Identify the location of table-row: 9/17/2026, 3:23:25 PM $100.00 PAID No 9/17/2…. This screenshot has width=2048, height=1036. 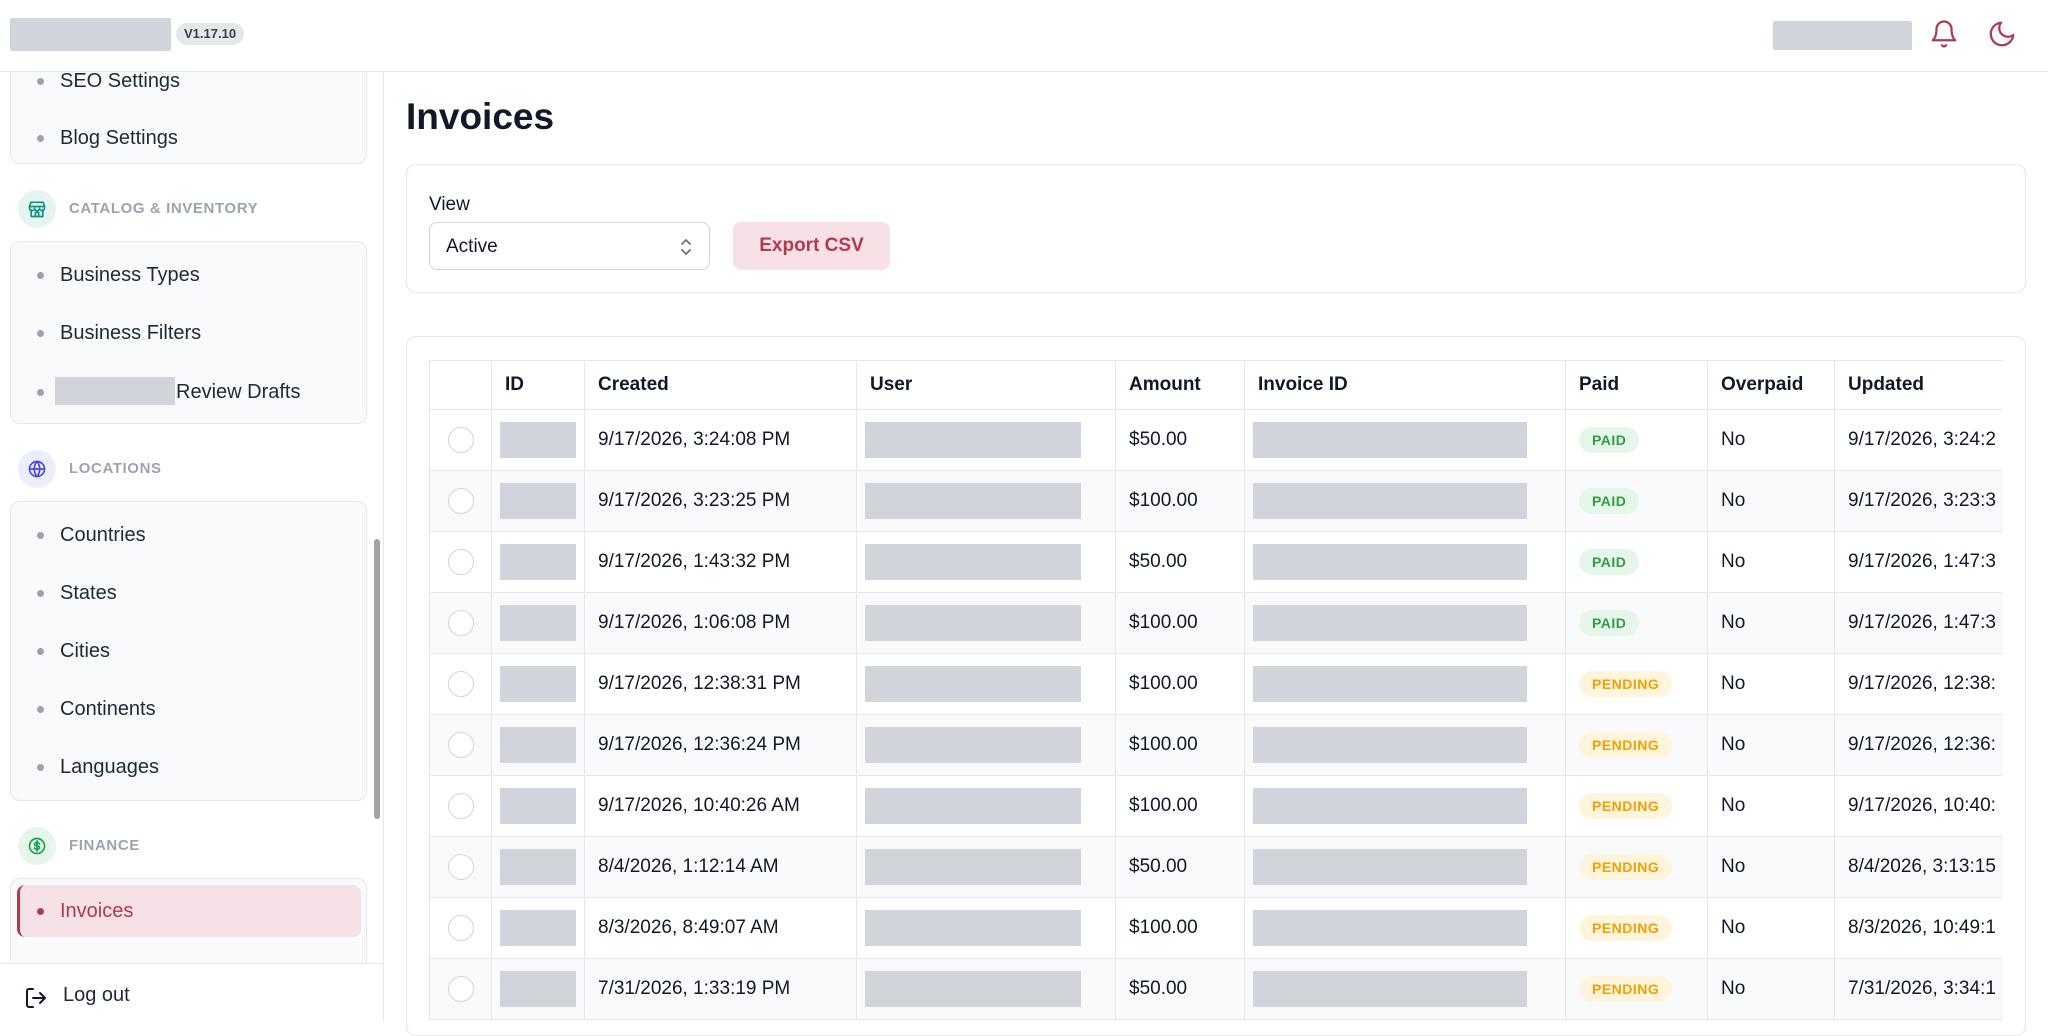
(1216, 501).